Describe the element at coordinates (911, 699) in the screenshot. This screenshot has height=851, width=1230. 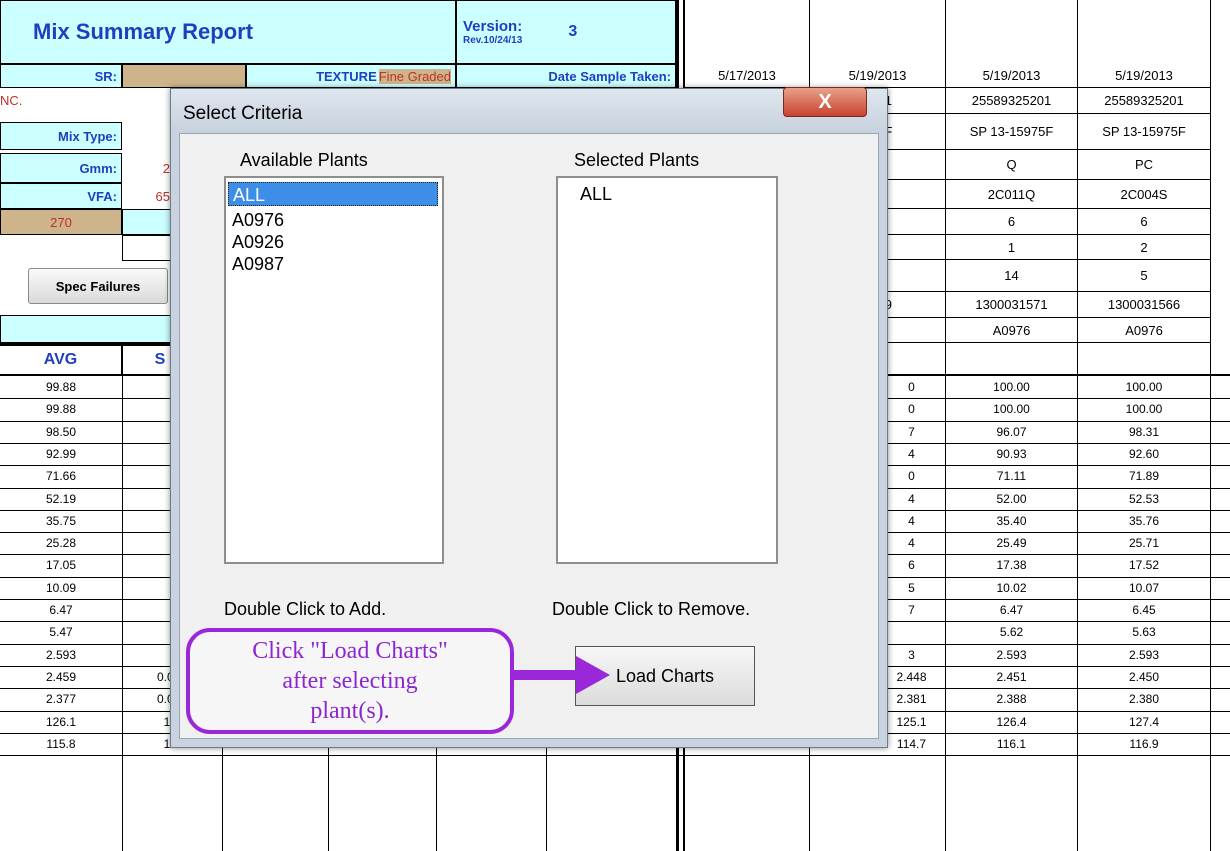
I see `table-cell: 2.381` at that location.